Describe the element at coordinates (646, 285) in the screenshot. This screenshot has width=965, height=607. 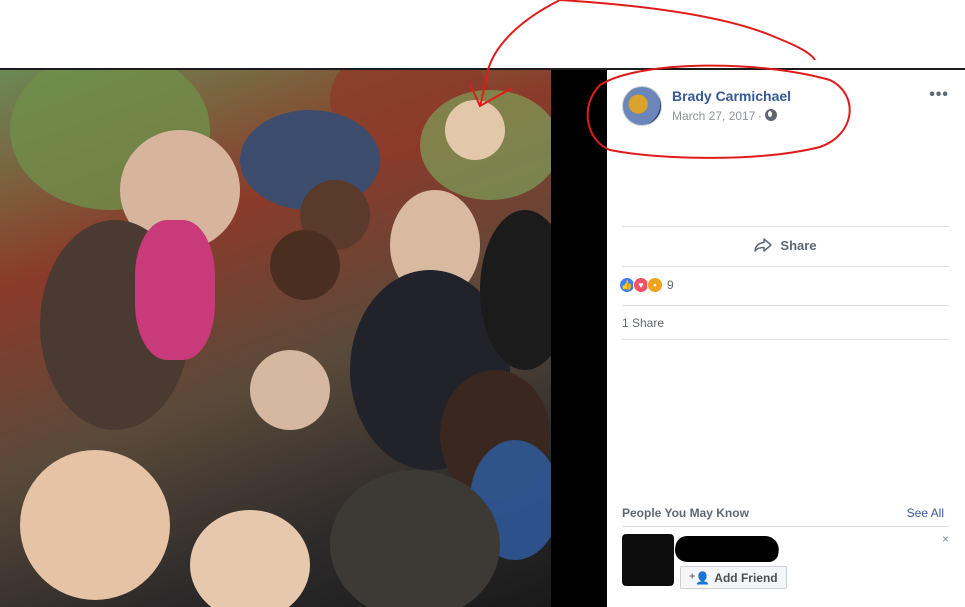
I see `reactions-summary: 👍 ♥ • 9` at that location.